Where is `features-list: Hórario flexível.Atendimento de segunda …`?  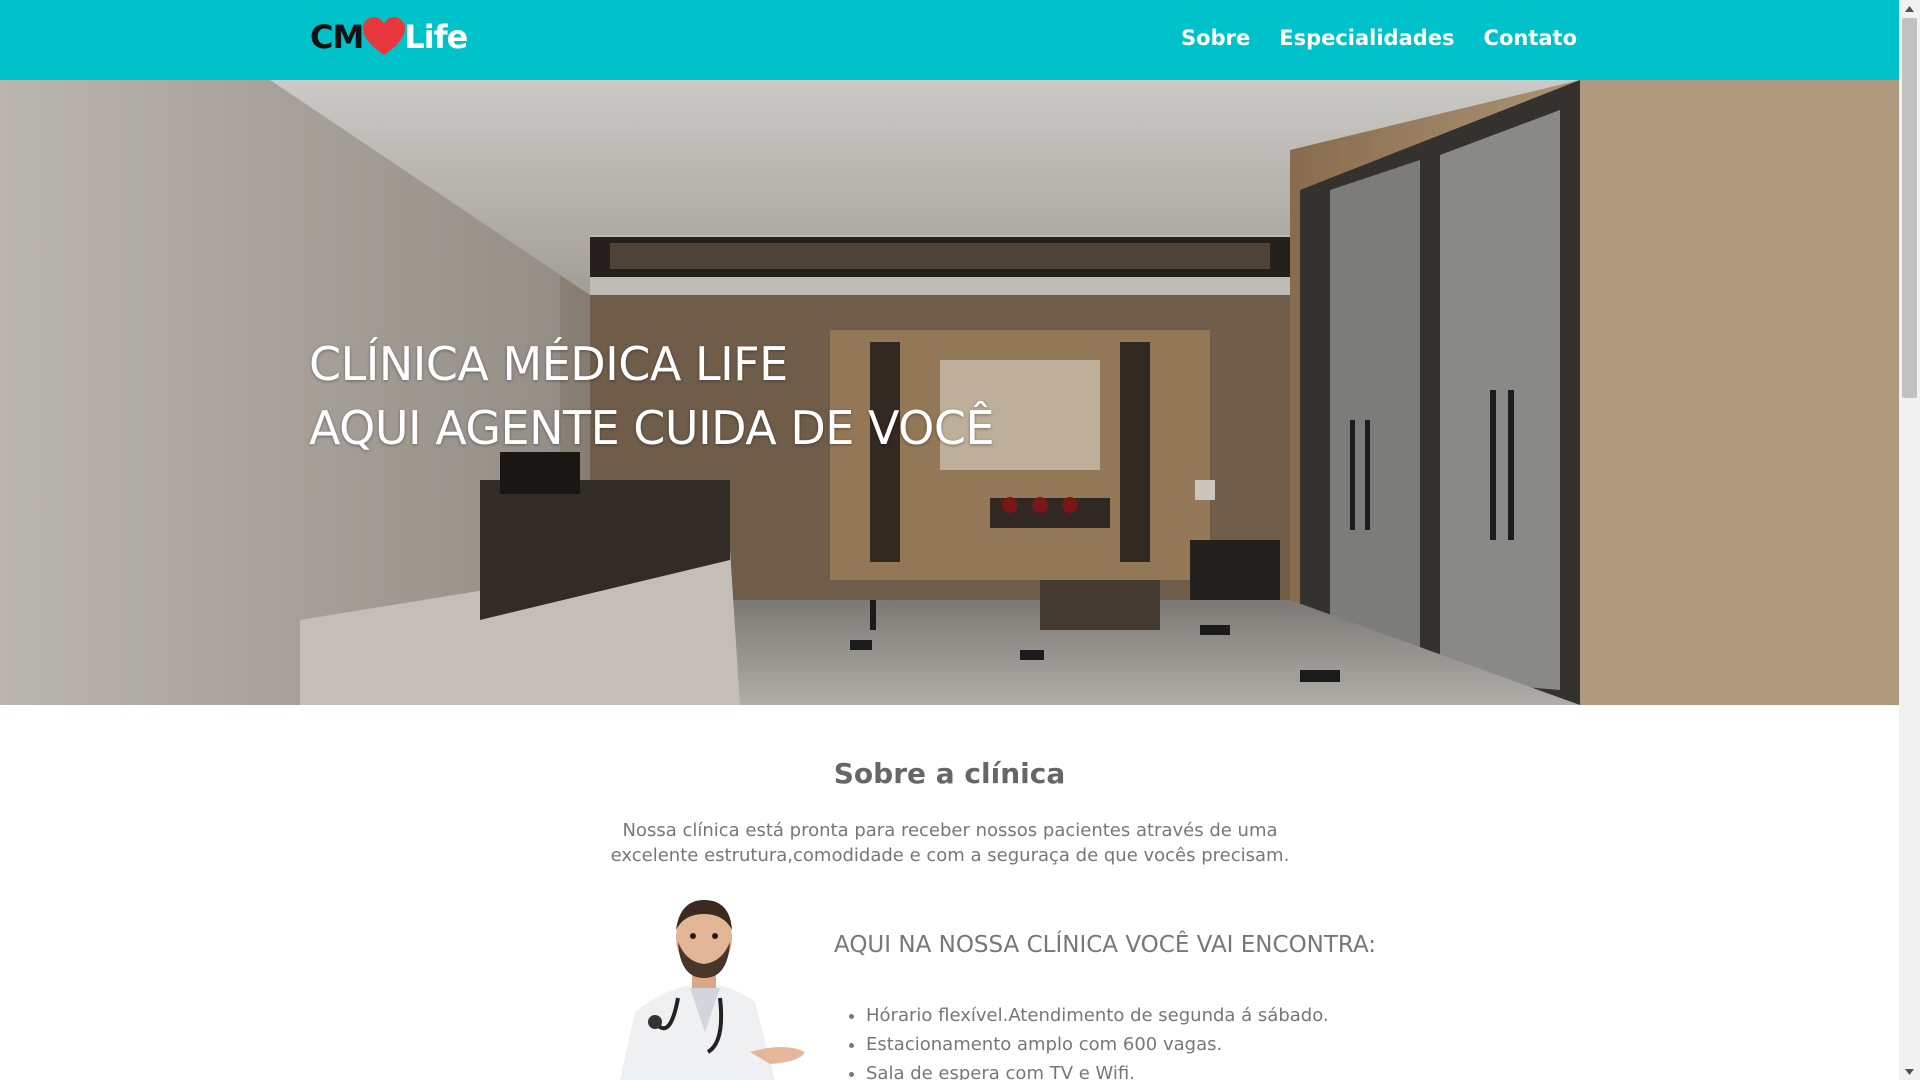 features-list: Hórario flexível.Atendimento de segunda … is located at coordinates (1097, 1040).